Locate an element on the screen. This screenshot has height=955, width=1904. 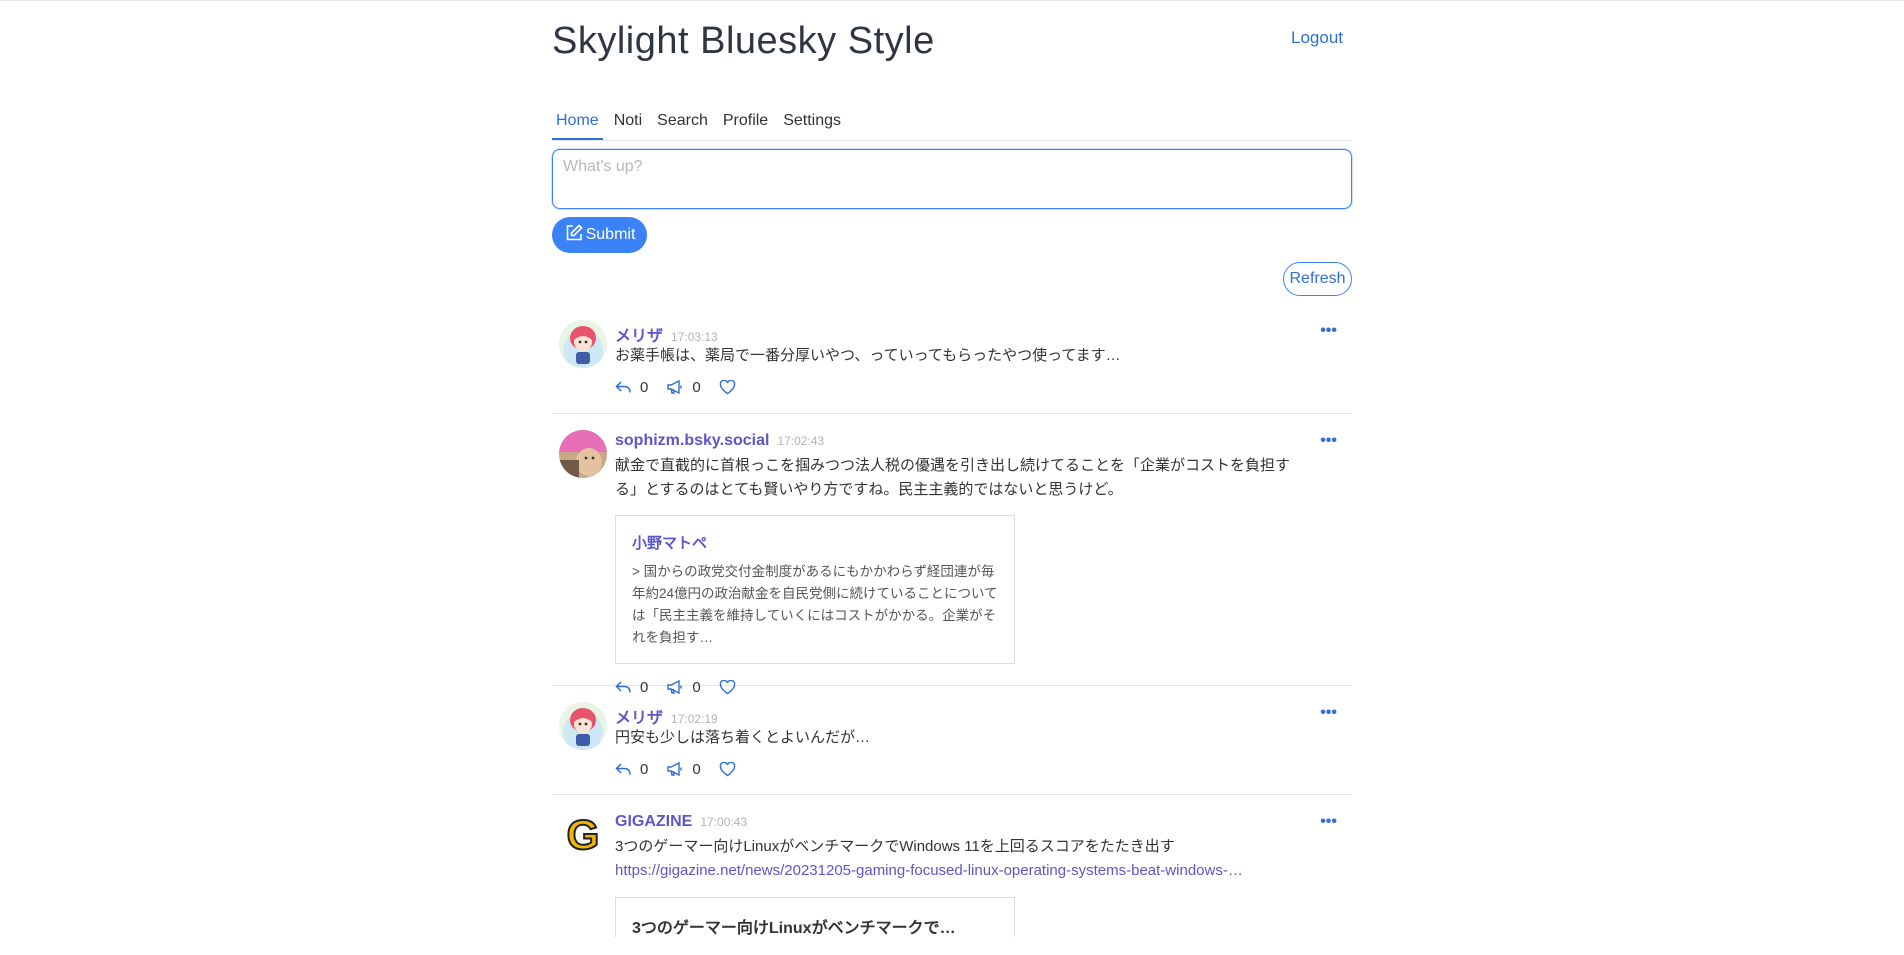
compose-input is located at coordinates (952, 179).